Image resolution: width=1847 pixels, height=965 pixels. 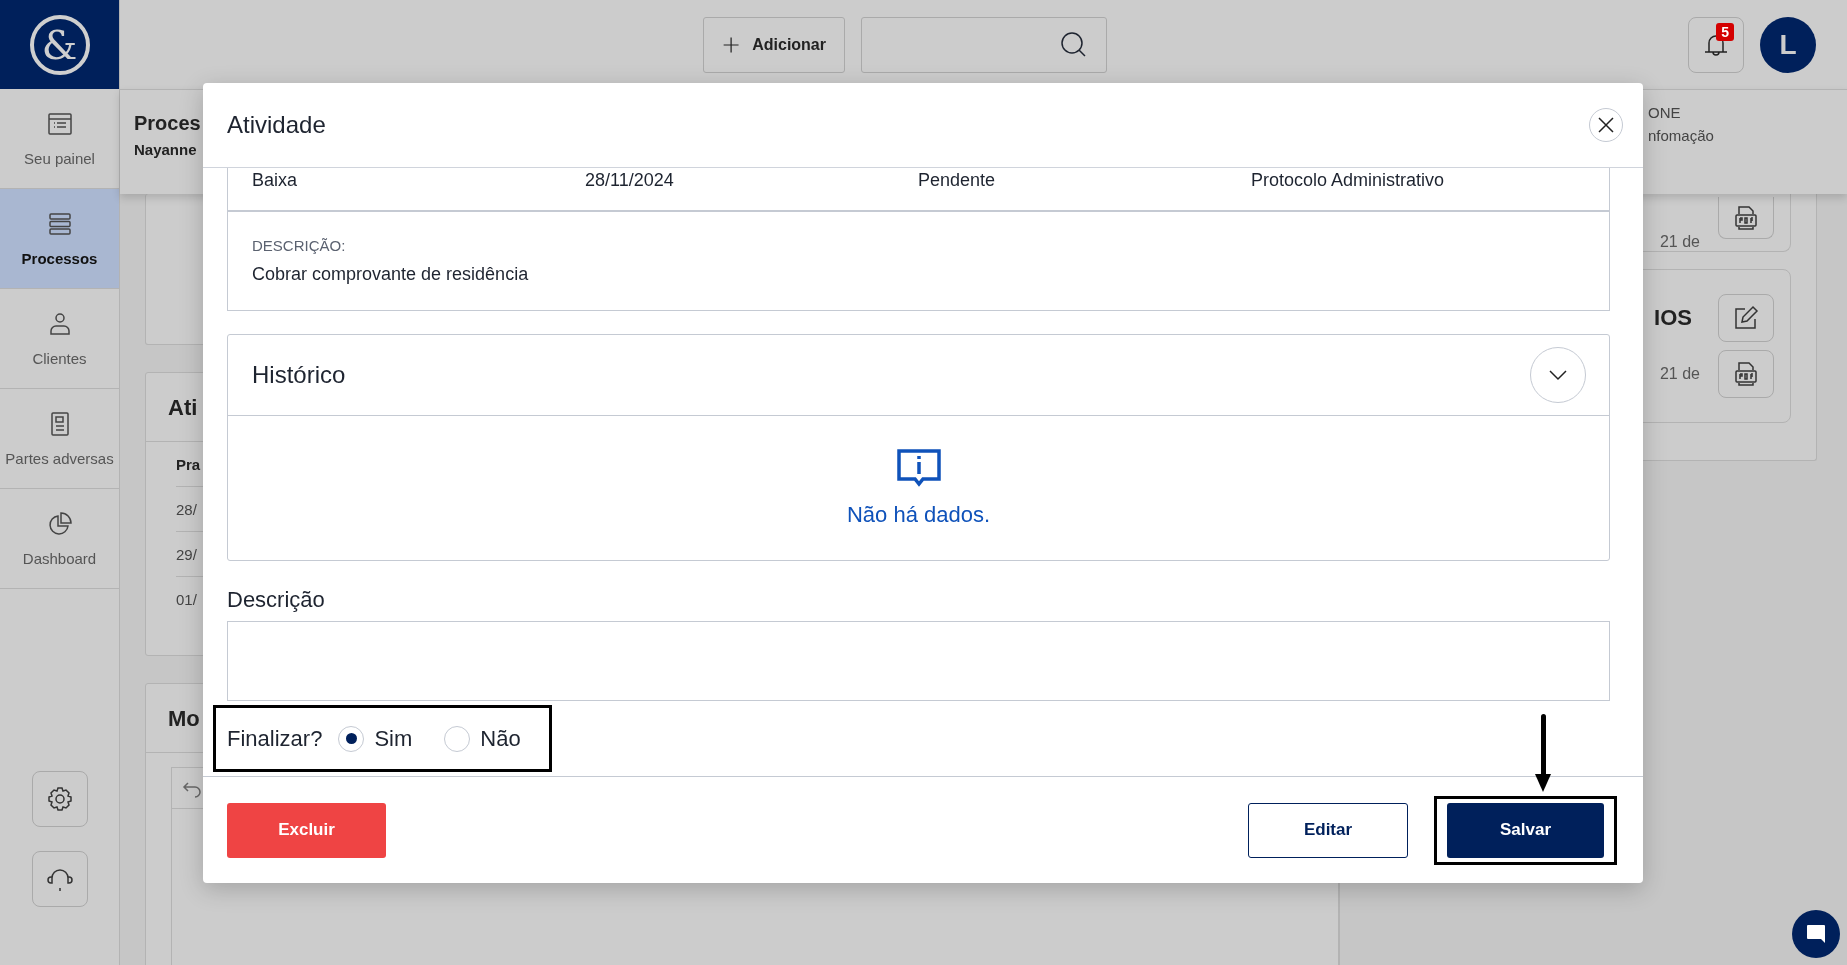 I want to click on info-text: ONE, so click(x=1665, y=112).